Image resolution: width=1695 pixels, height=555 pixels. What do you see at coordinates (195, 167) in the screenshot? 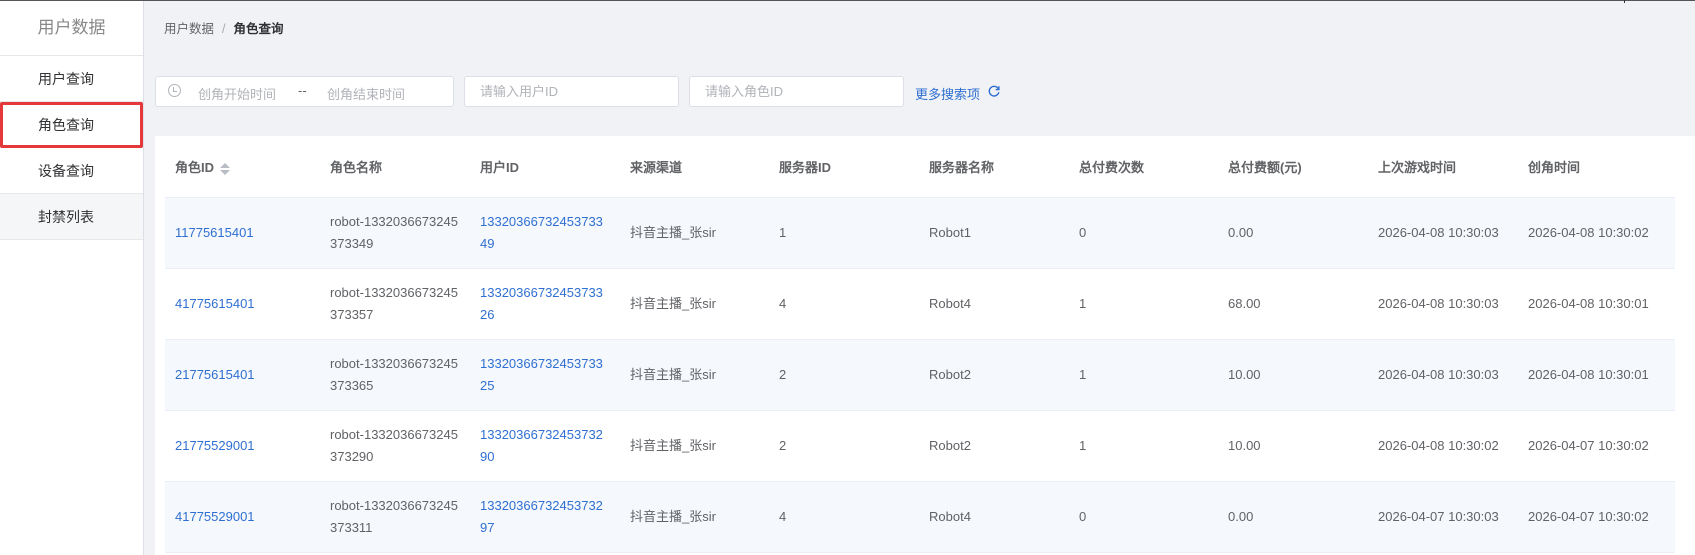
I see `column-header-label: 角色ID` at bounding box center [195, 167].